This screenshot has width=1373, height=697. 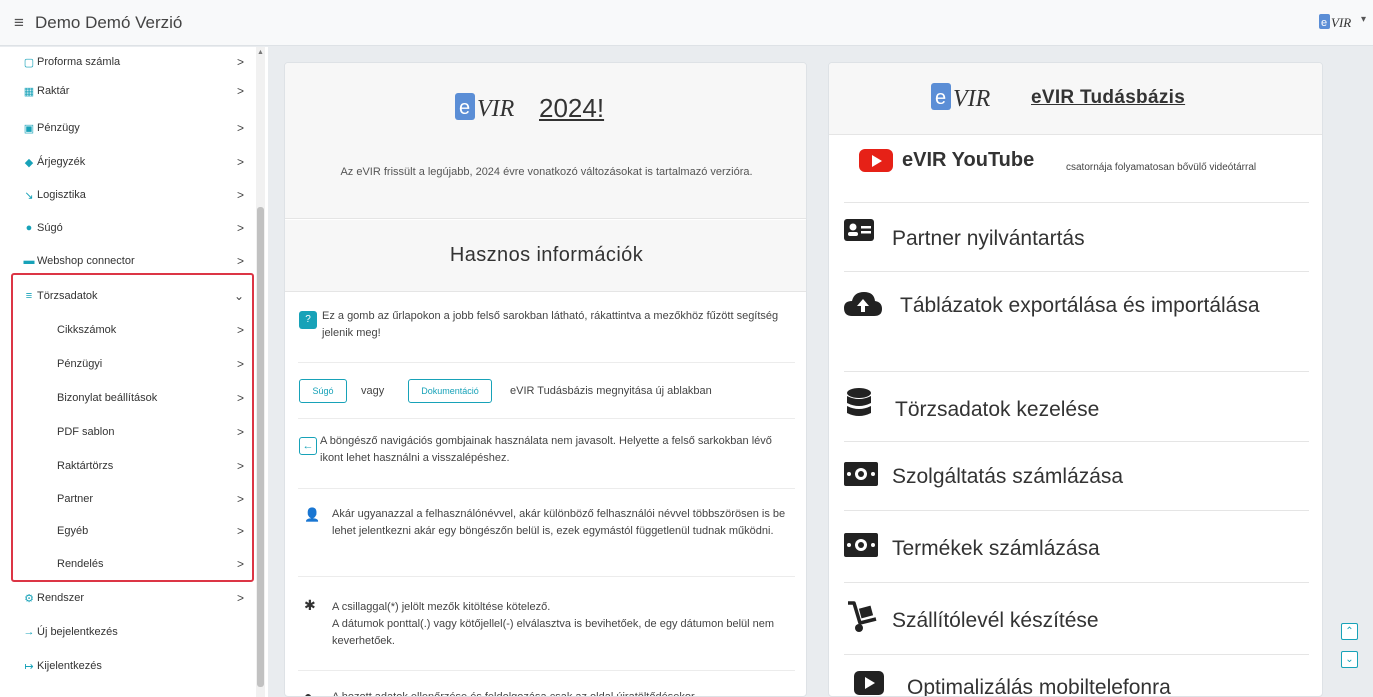 I want to click on sidebar-item-torzsadatok: ≡ Törzsadatok ⌄, so click(x=127, y=297).